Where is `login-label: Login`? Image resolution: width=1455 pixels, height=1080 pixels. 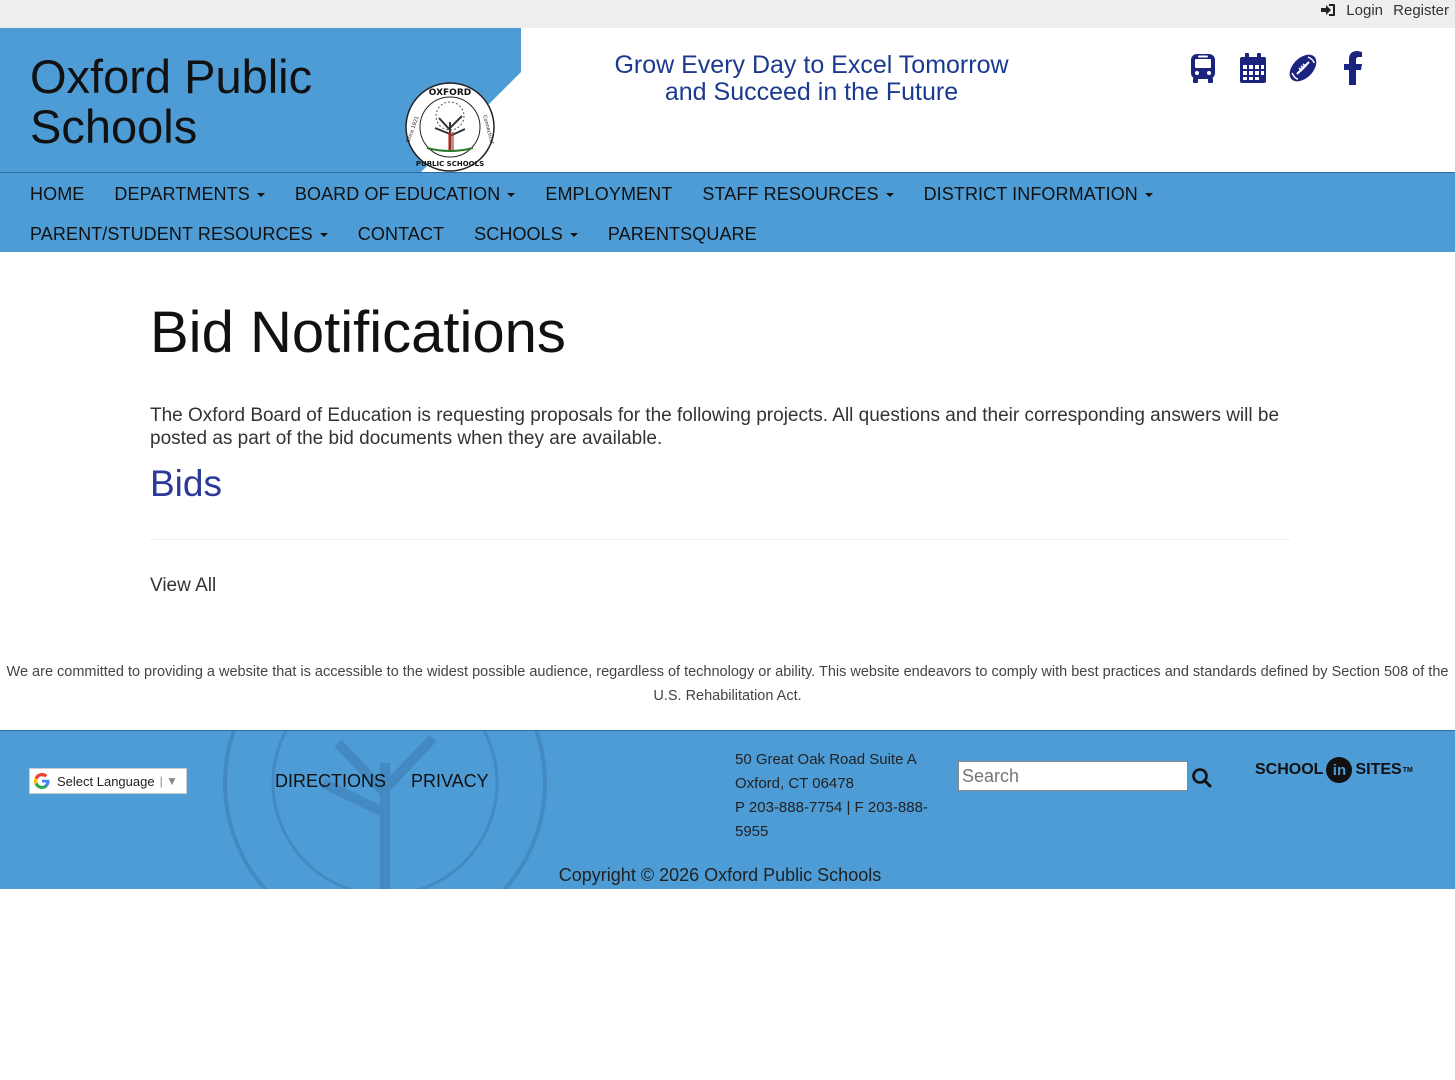 login-label: Login is located at coordinates (1364, 10).